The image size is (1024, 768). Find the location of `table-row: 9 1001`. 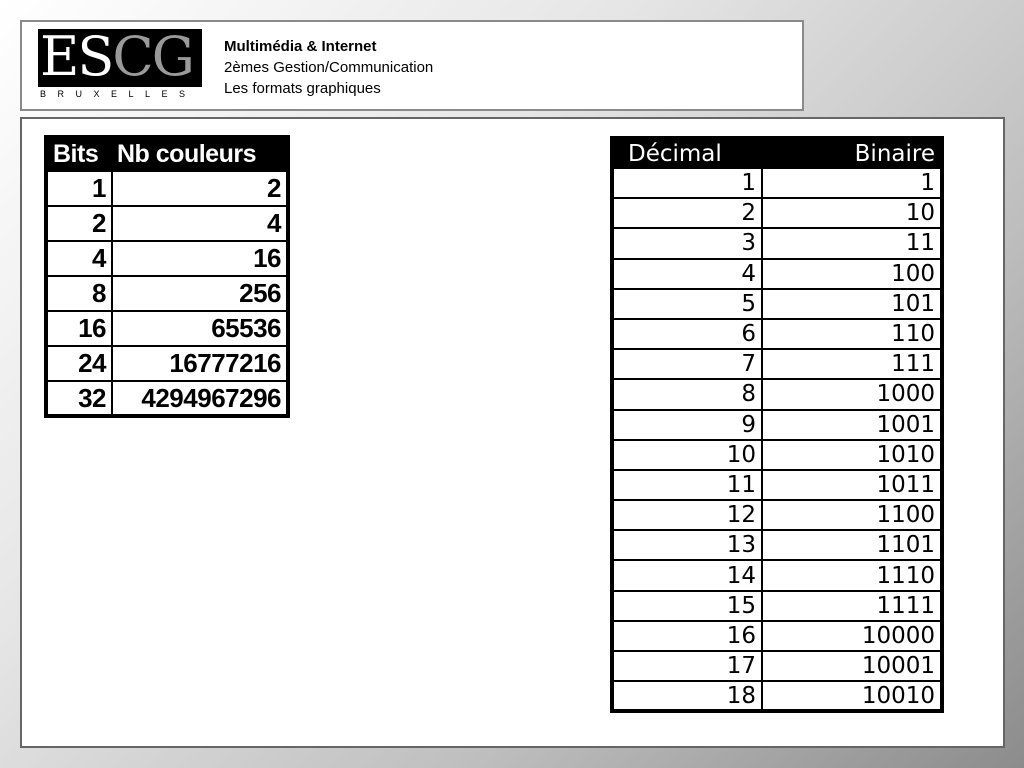

table-row: 9 1001 is located at coordinates (777, 424).